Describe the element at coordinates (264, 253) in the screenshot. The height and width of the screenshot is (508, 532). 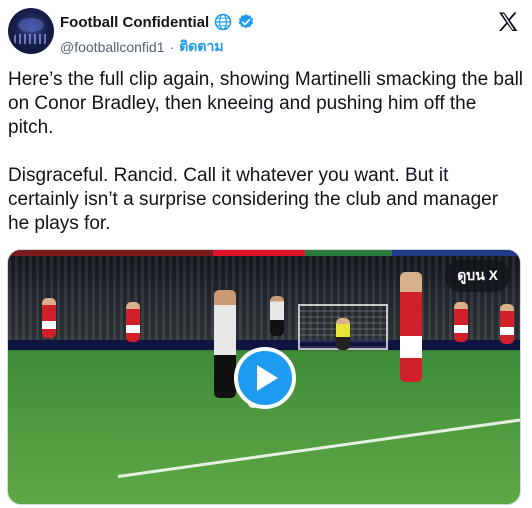
I see `video-ad-strip` at that location.